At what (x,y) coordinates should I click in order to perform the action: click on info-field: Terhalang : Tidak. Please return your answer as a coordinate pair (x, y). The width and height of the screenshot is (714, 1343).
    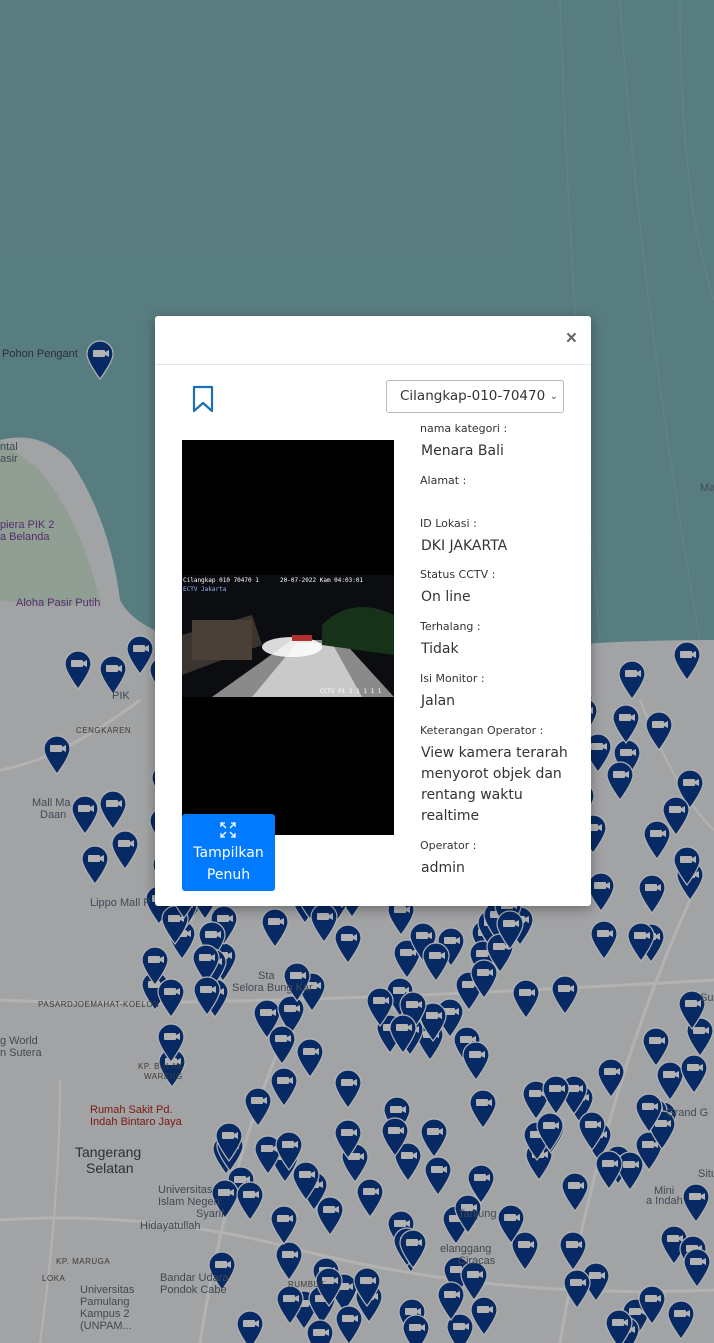
    Looking at the image, I should click on (500, 640).